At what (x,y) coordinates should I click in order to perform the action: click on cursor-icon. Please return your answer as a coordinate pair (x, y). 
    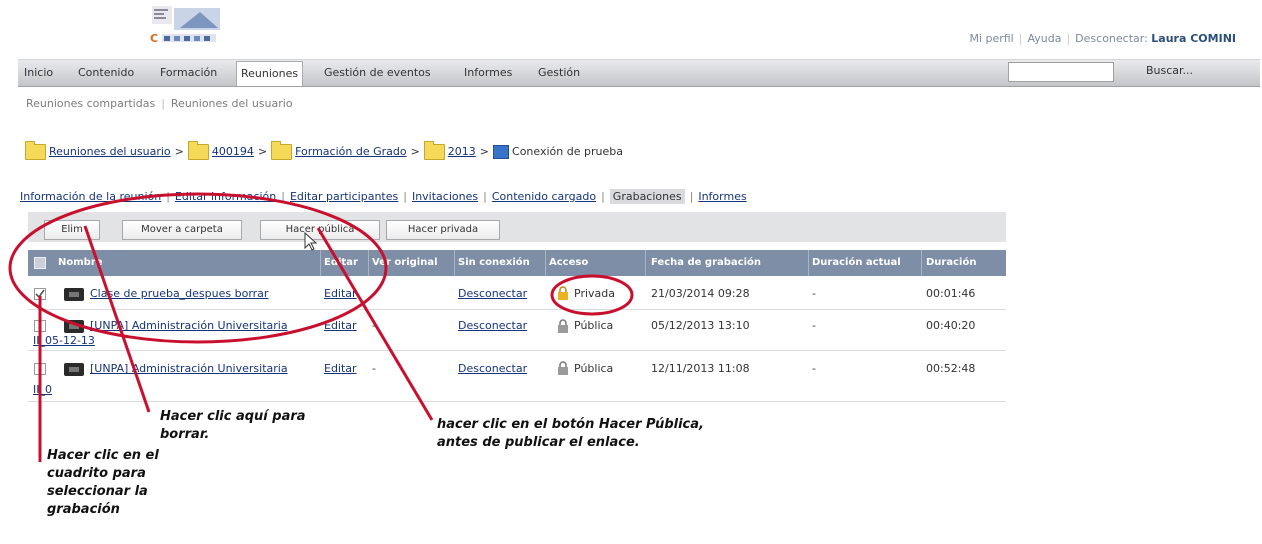
    Looking at the image, I should click on (311, 241).